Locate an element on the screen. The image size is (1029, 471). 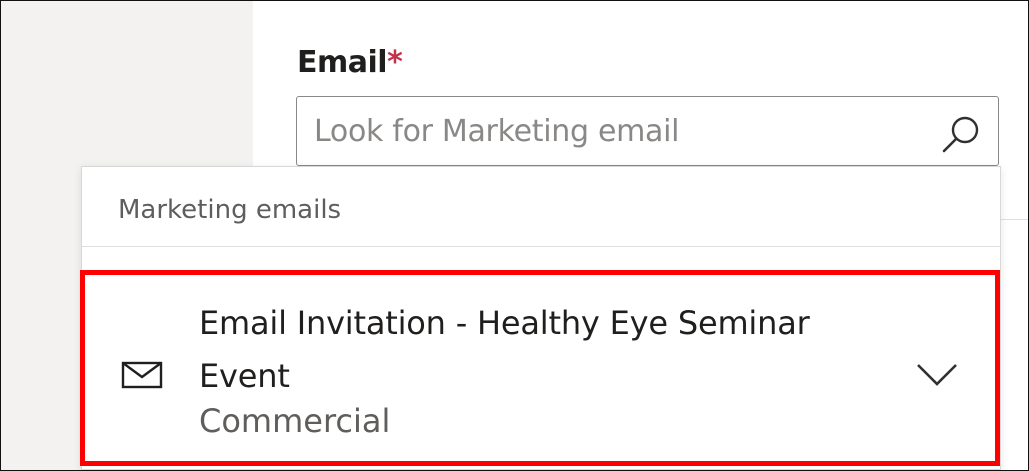
mail-icon is located at coordinates (142, 375).